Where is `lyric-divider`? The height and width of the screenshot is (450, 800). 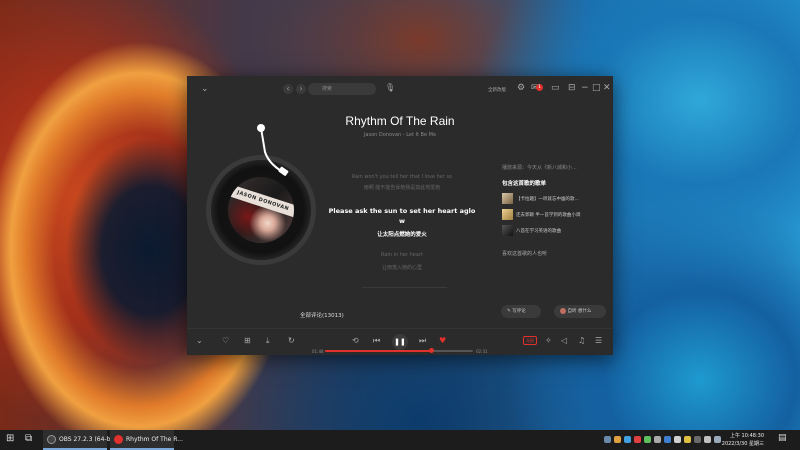 lyric-divider is located at coordinates (404, 287).